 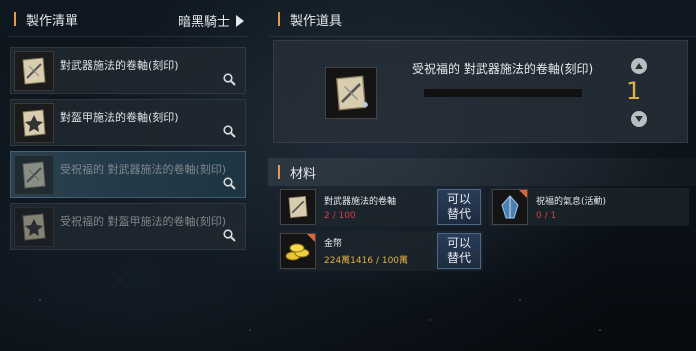 What do you see at coordinates (546, 215) in the screenshot?
I see `material-count: 0 / 1` at bounding box center [546, 215].